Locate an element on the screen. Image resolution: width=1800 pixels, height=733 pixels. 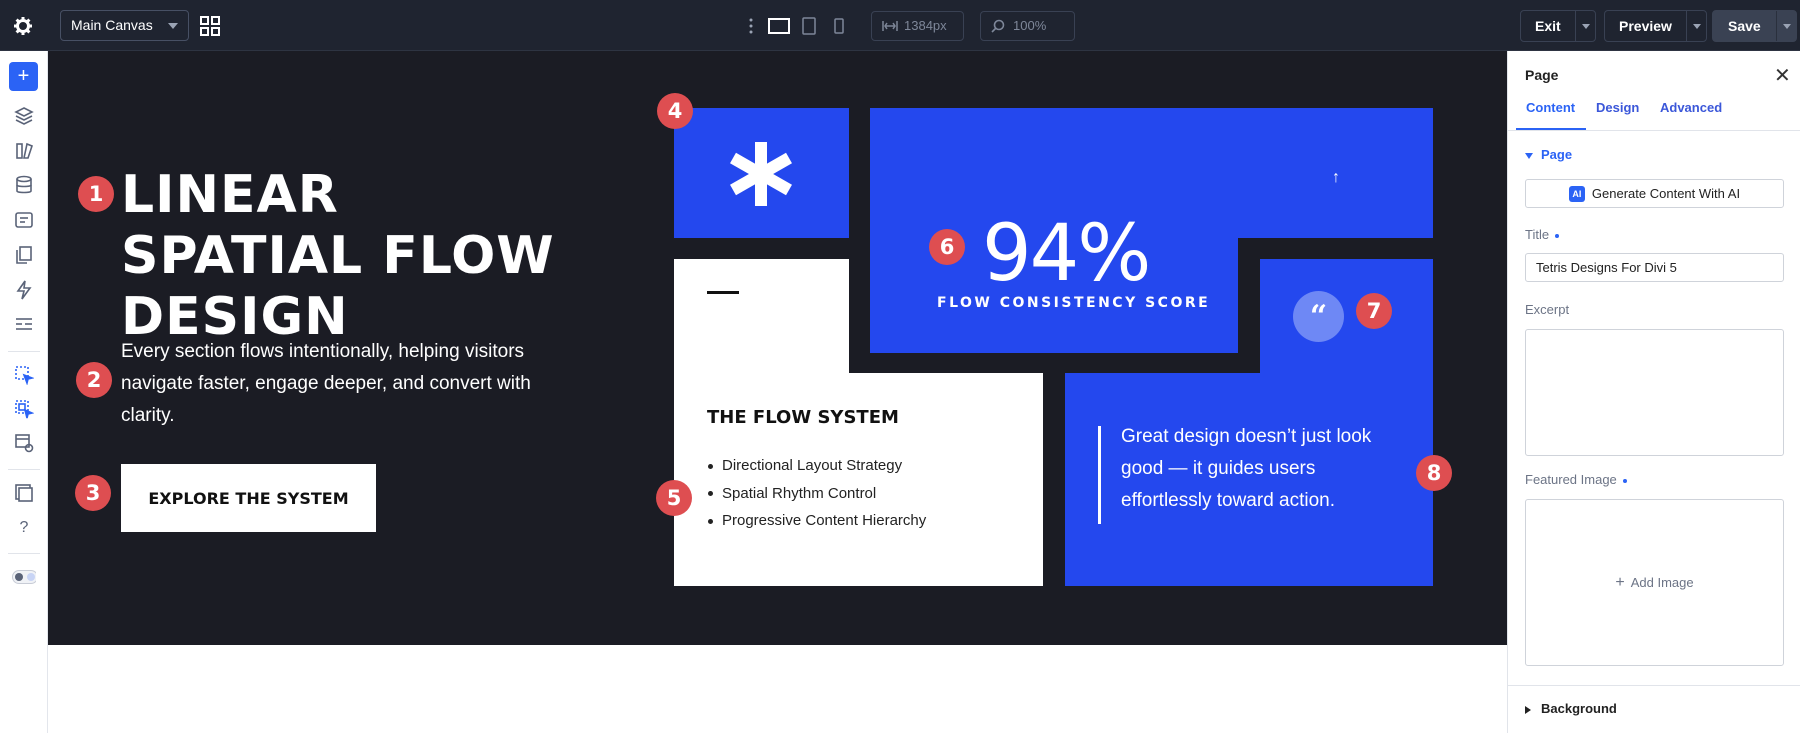
desktop-view-icon is located at coordinates (779, 26).